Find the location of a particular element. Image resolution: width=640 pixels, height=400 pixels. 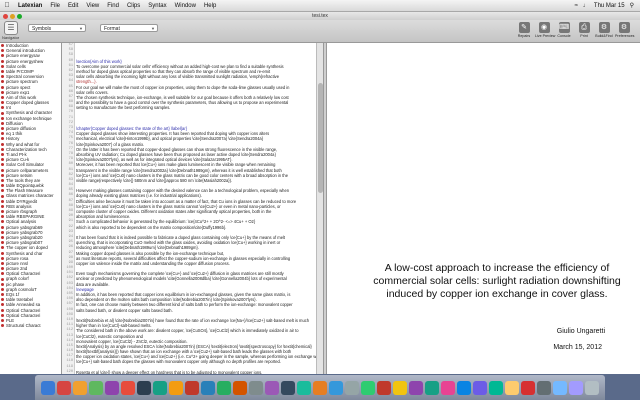

tool-preferences-button: ⚙ Preferences is located at coordinates (624, 30).